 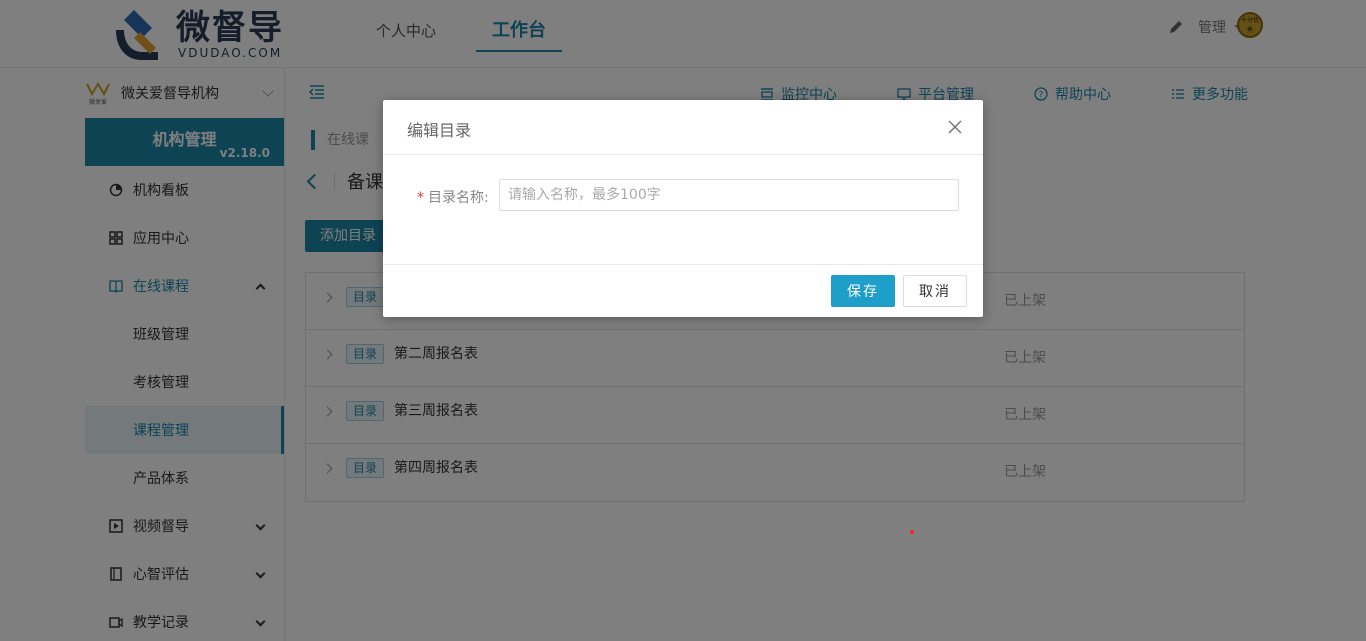 I want to click on dialog-title: 编辑目录, so click(x=439, y=130).